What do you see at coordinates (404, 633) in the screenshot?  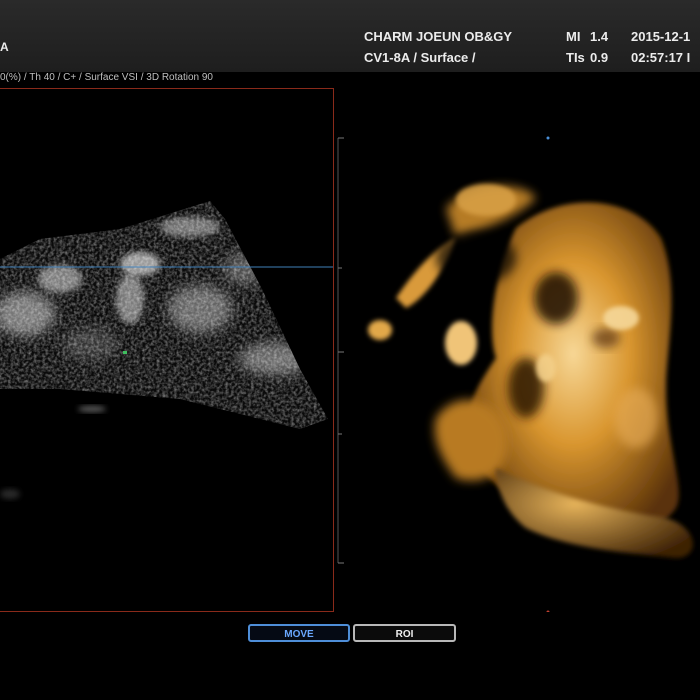 I see `roi-button: ROI` at bounding box center [404, 633].